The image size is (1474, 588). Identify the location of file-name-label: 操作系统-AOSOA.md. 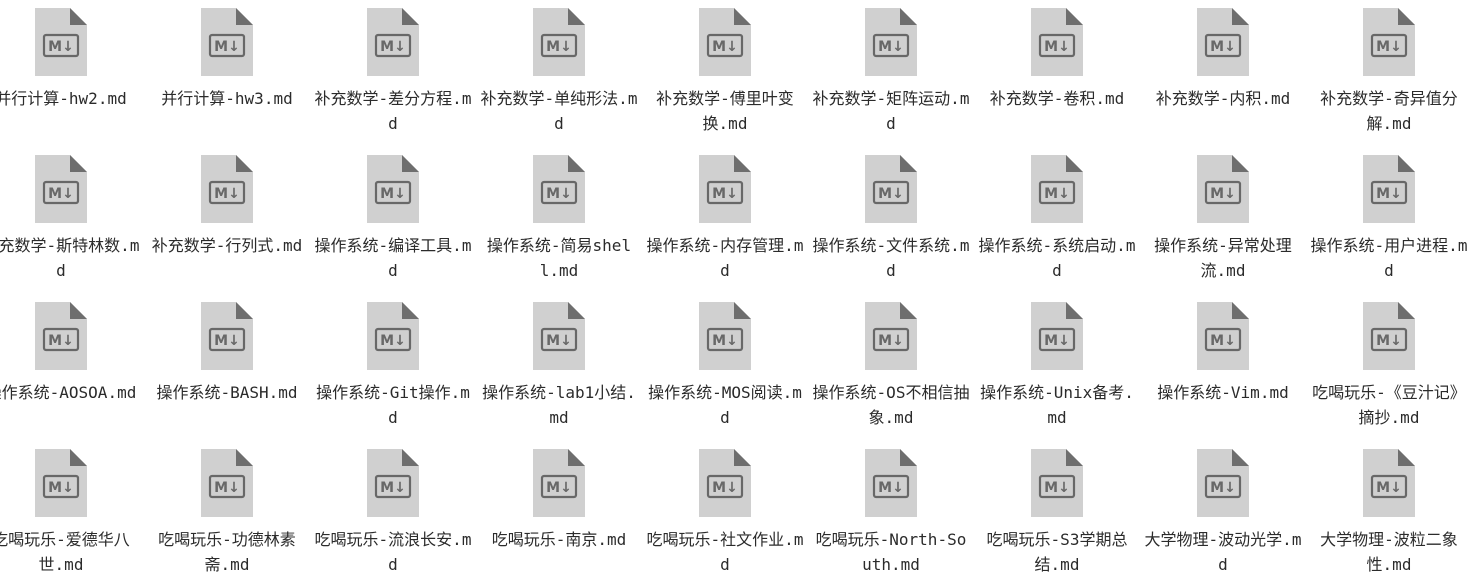
(68, 392).